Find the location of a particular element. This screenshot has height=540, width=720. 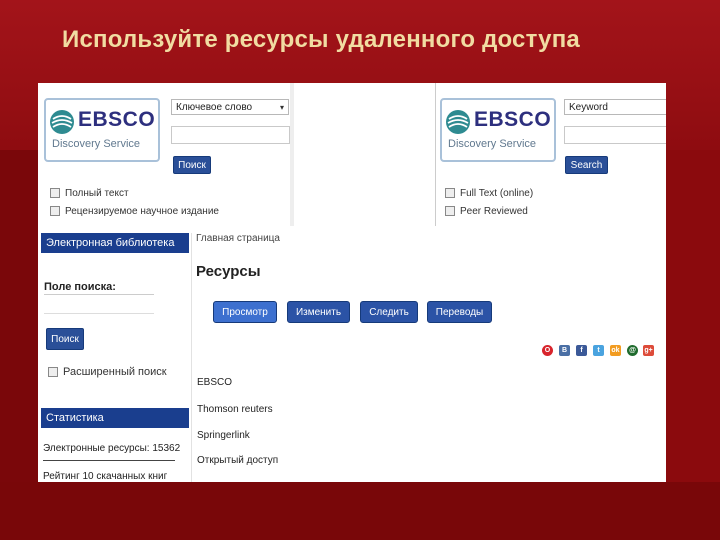

advanced-search-checkbox: Расширенный поиск is located at coordinates (107, 372).